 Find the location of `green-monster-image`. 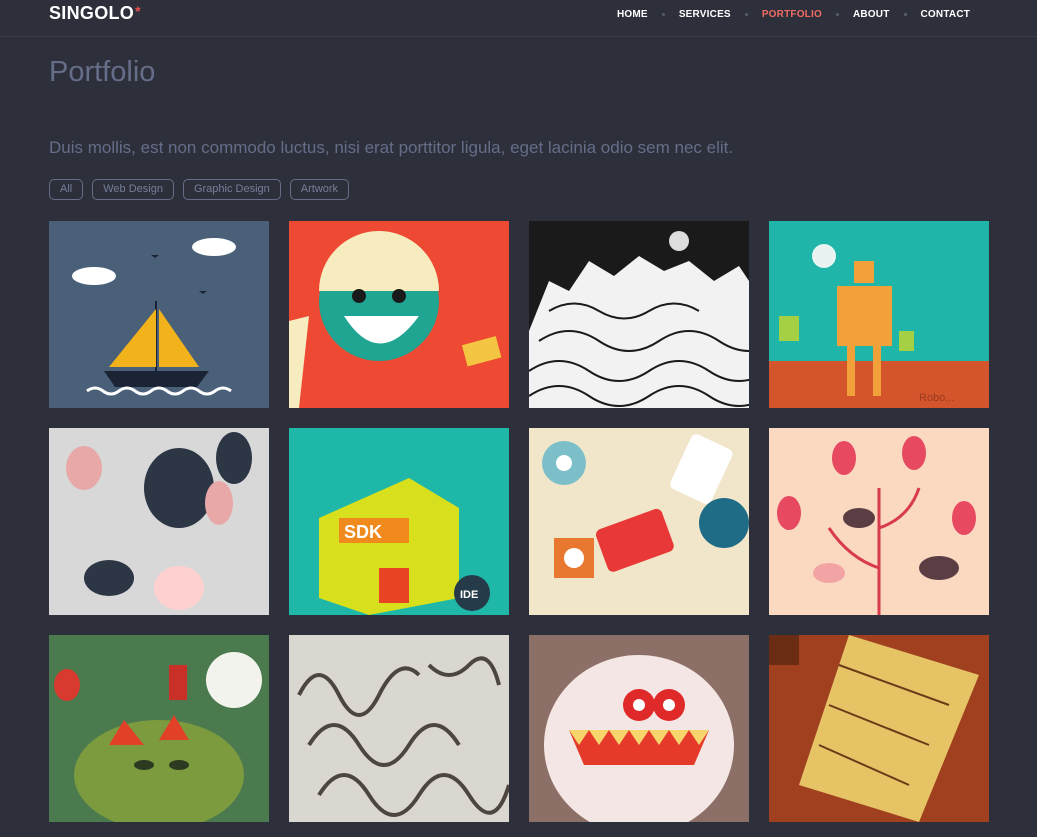

green-monster-image is located at coordinates (159, 728).